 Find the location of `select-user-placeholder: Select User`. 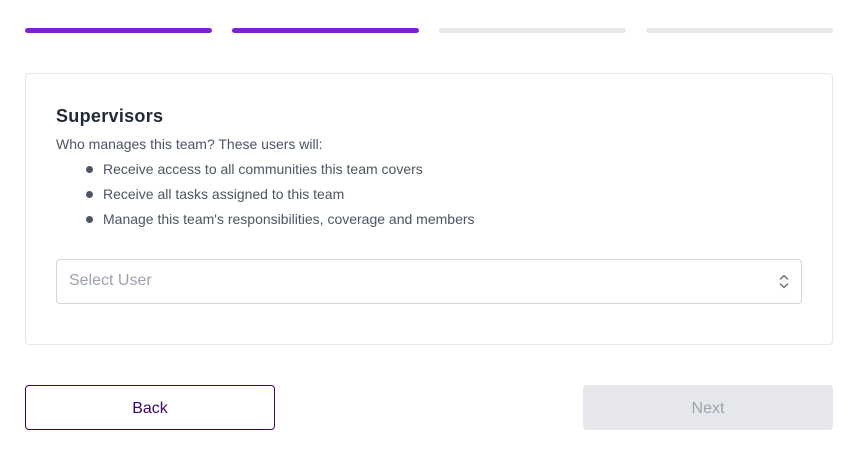

select-user-placeholder: Select User is located at coordinates (110, 280).